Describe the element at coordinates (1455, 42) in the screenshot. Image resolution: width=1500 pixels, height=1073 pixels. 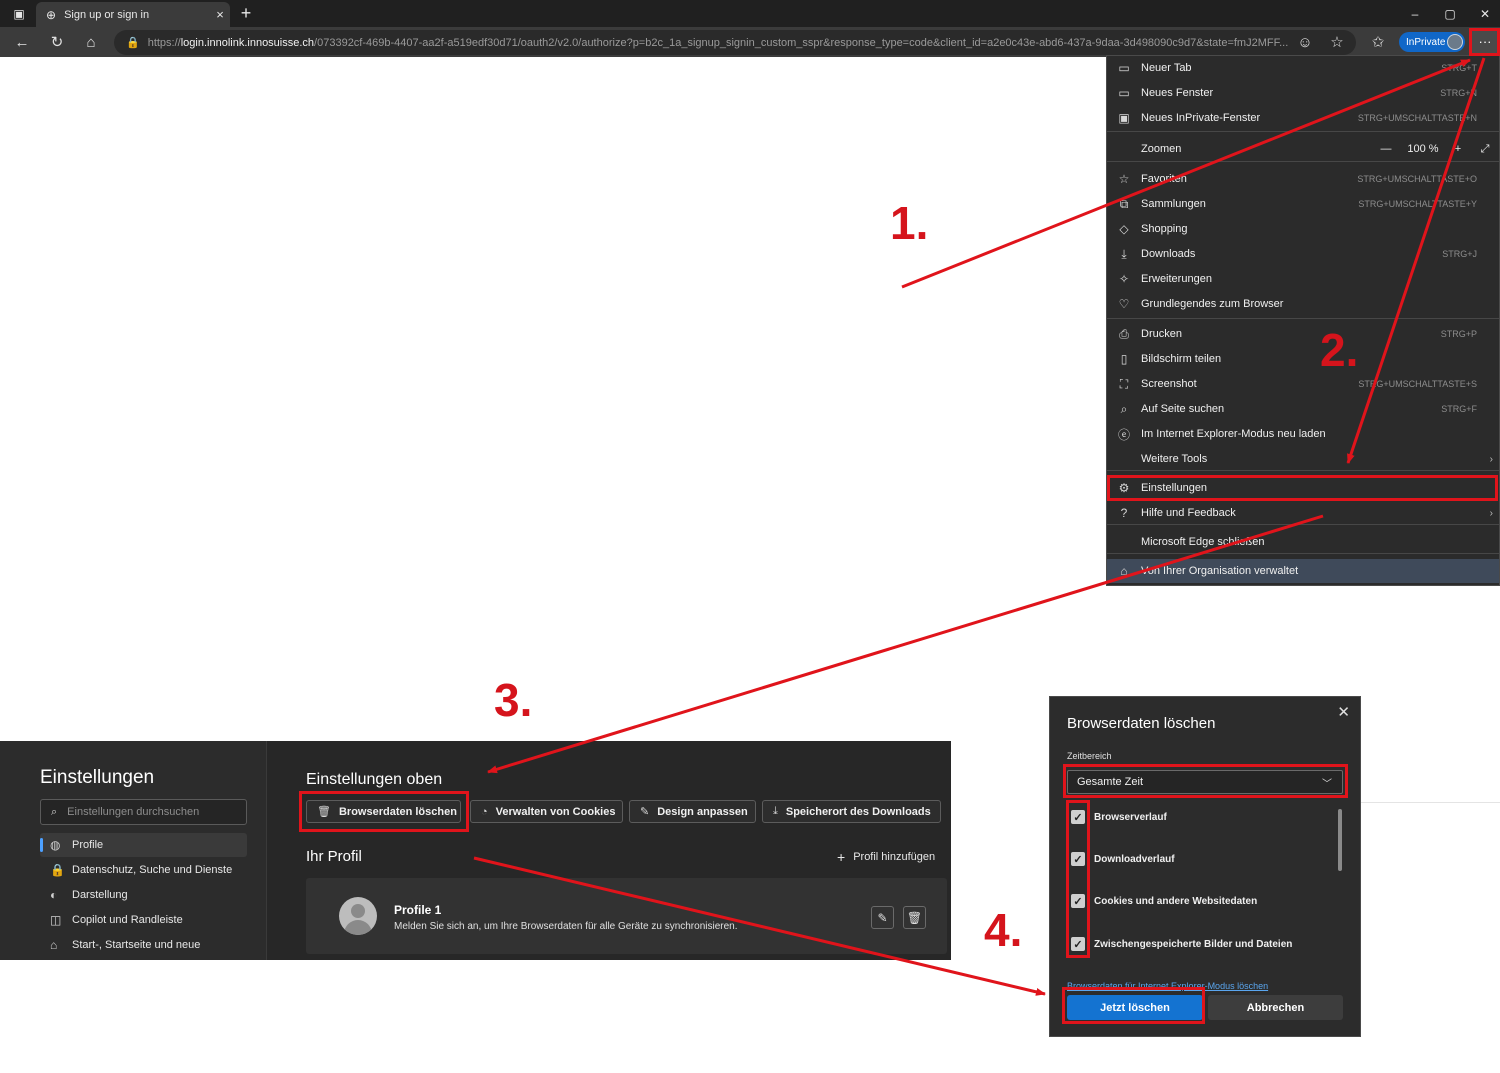
I see `profile-avatar-icon` at that location.